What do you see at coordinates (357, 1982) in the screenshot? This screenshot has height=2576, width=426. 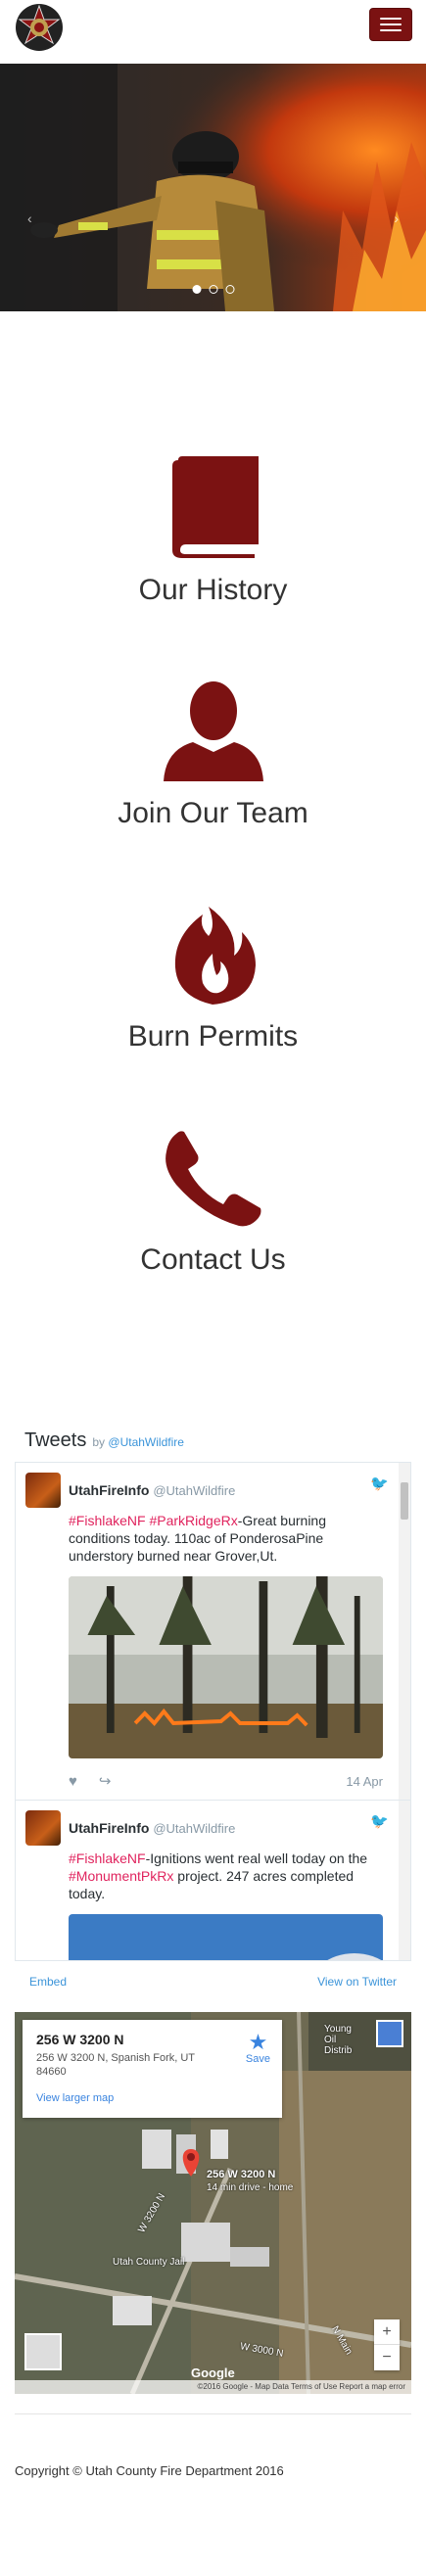 I see `view-on-twitter-link: View on Twitter` at bounding box center [357, 1982].